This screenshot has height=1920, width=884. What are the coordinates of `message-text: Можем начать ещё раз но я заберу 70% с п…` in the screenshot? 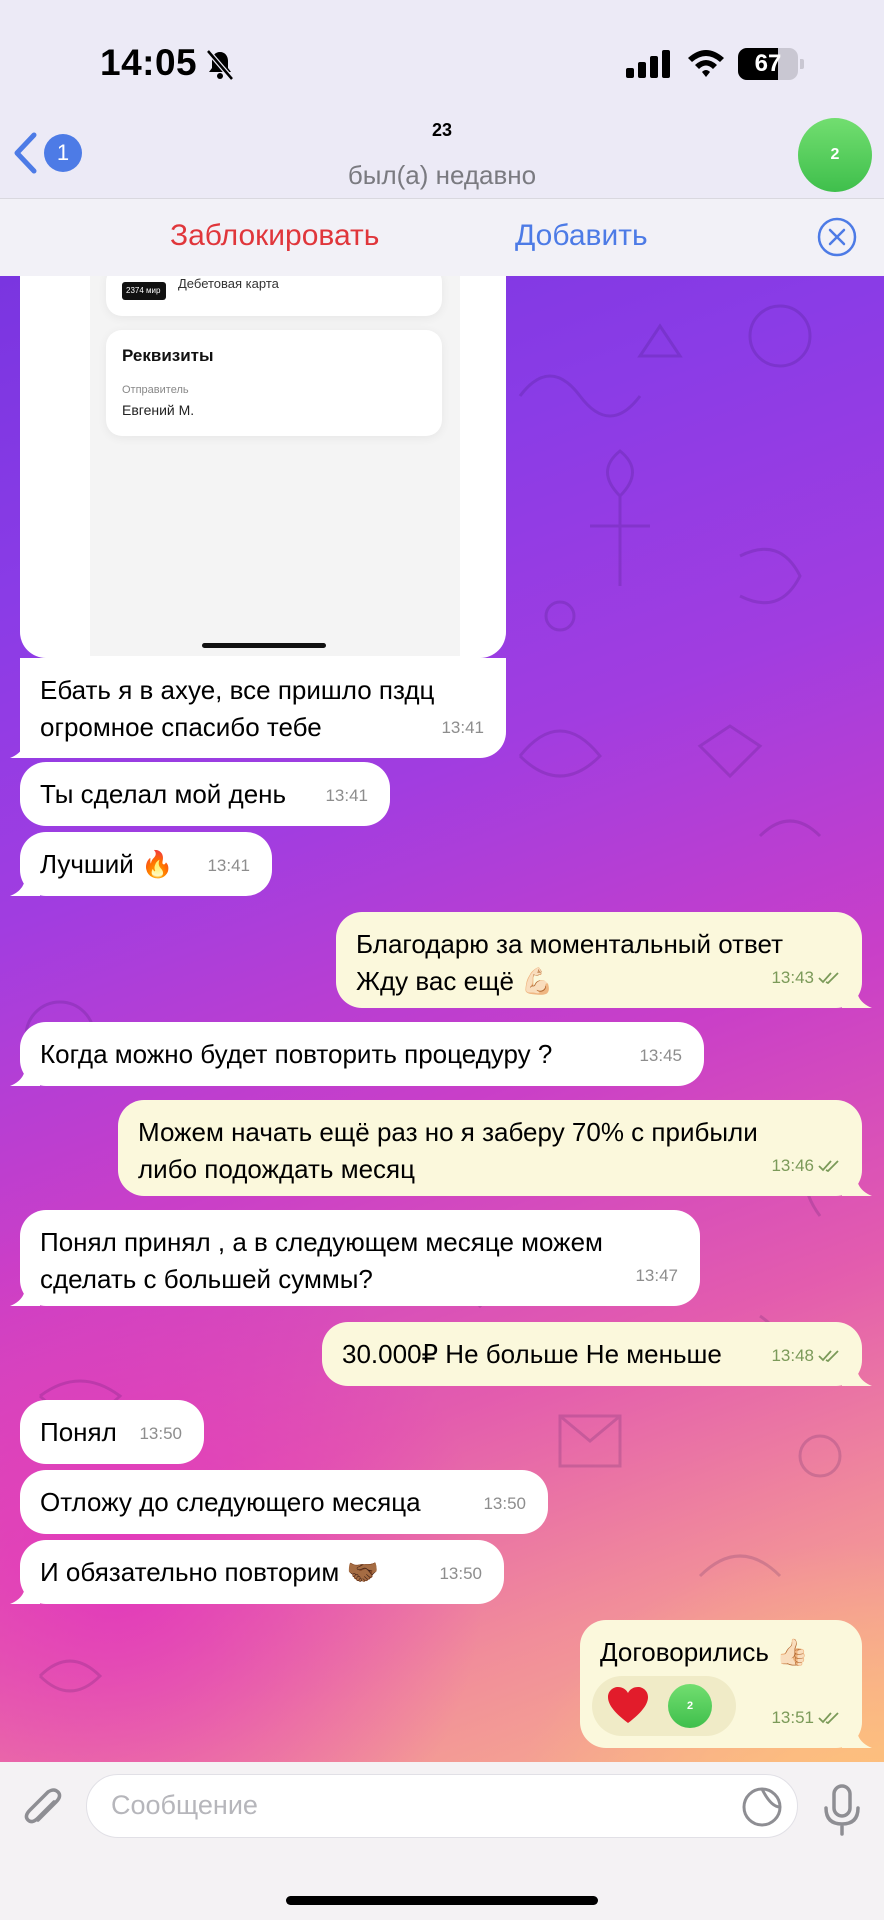 It's located at (448, 1132).